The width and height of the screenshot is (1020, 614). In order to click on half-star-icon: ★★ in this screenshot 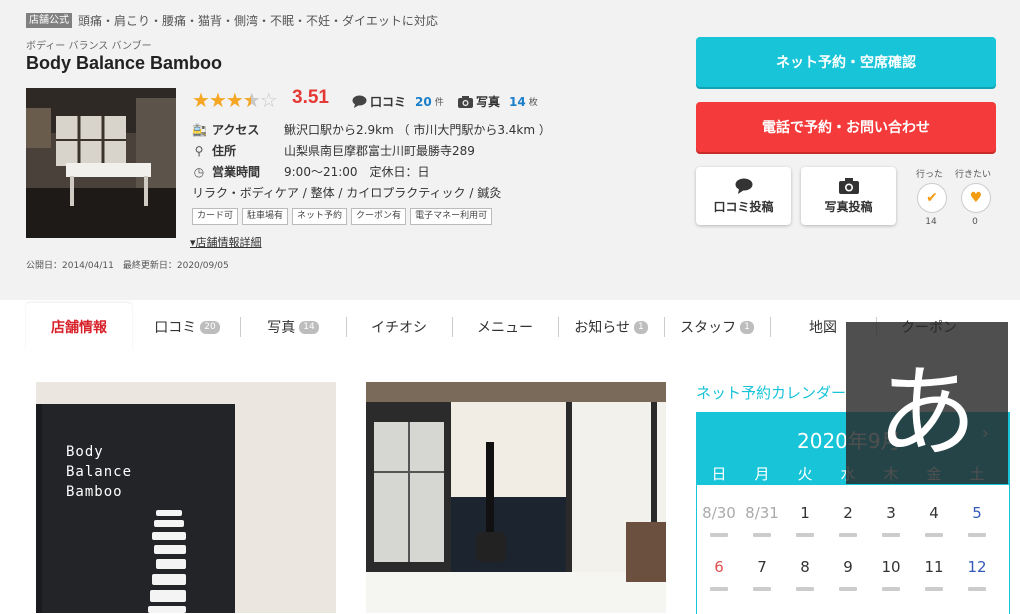, I will do `click(251, 100)`.